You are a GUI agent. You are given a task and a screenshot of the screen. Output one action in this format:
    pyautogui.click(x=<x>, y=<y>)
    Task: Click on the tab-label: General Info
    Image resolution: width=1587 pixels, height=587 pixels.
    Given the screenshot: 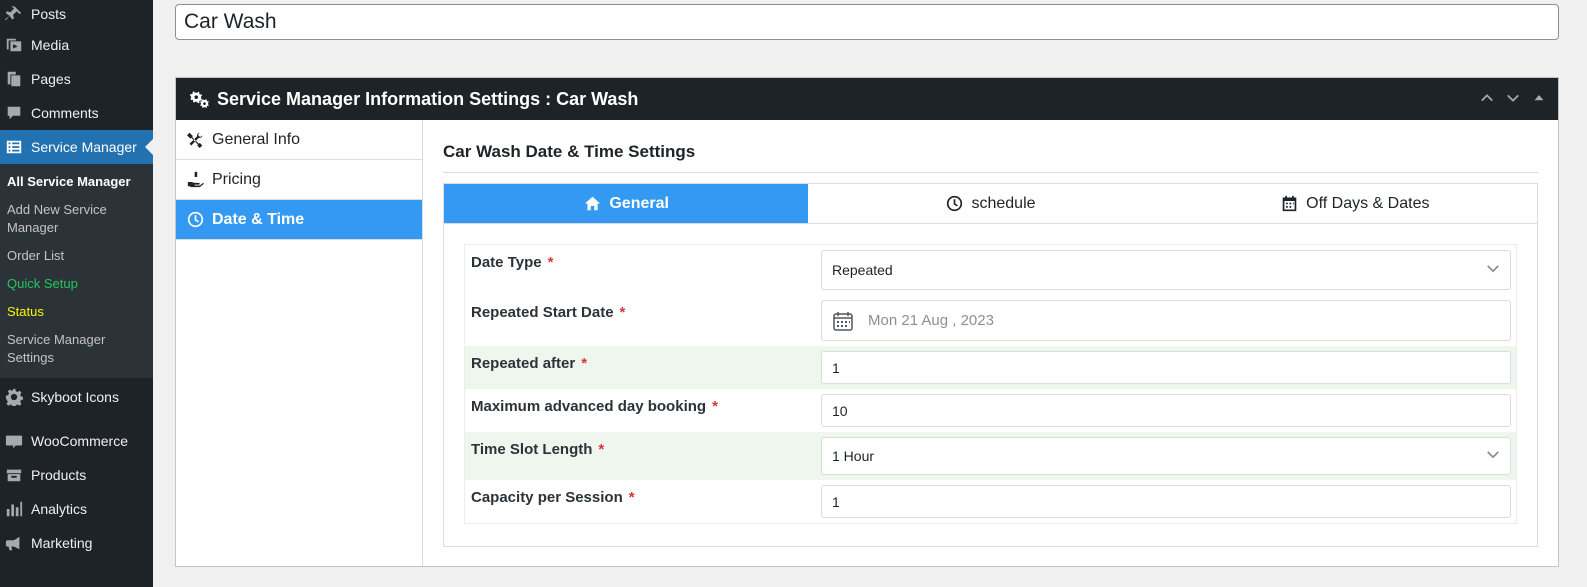 What is the action you would take?
    pyautogui.click(x=256, y=139)
    